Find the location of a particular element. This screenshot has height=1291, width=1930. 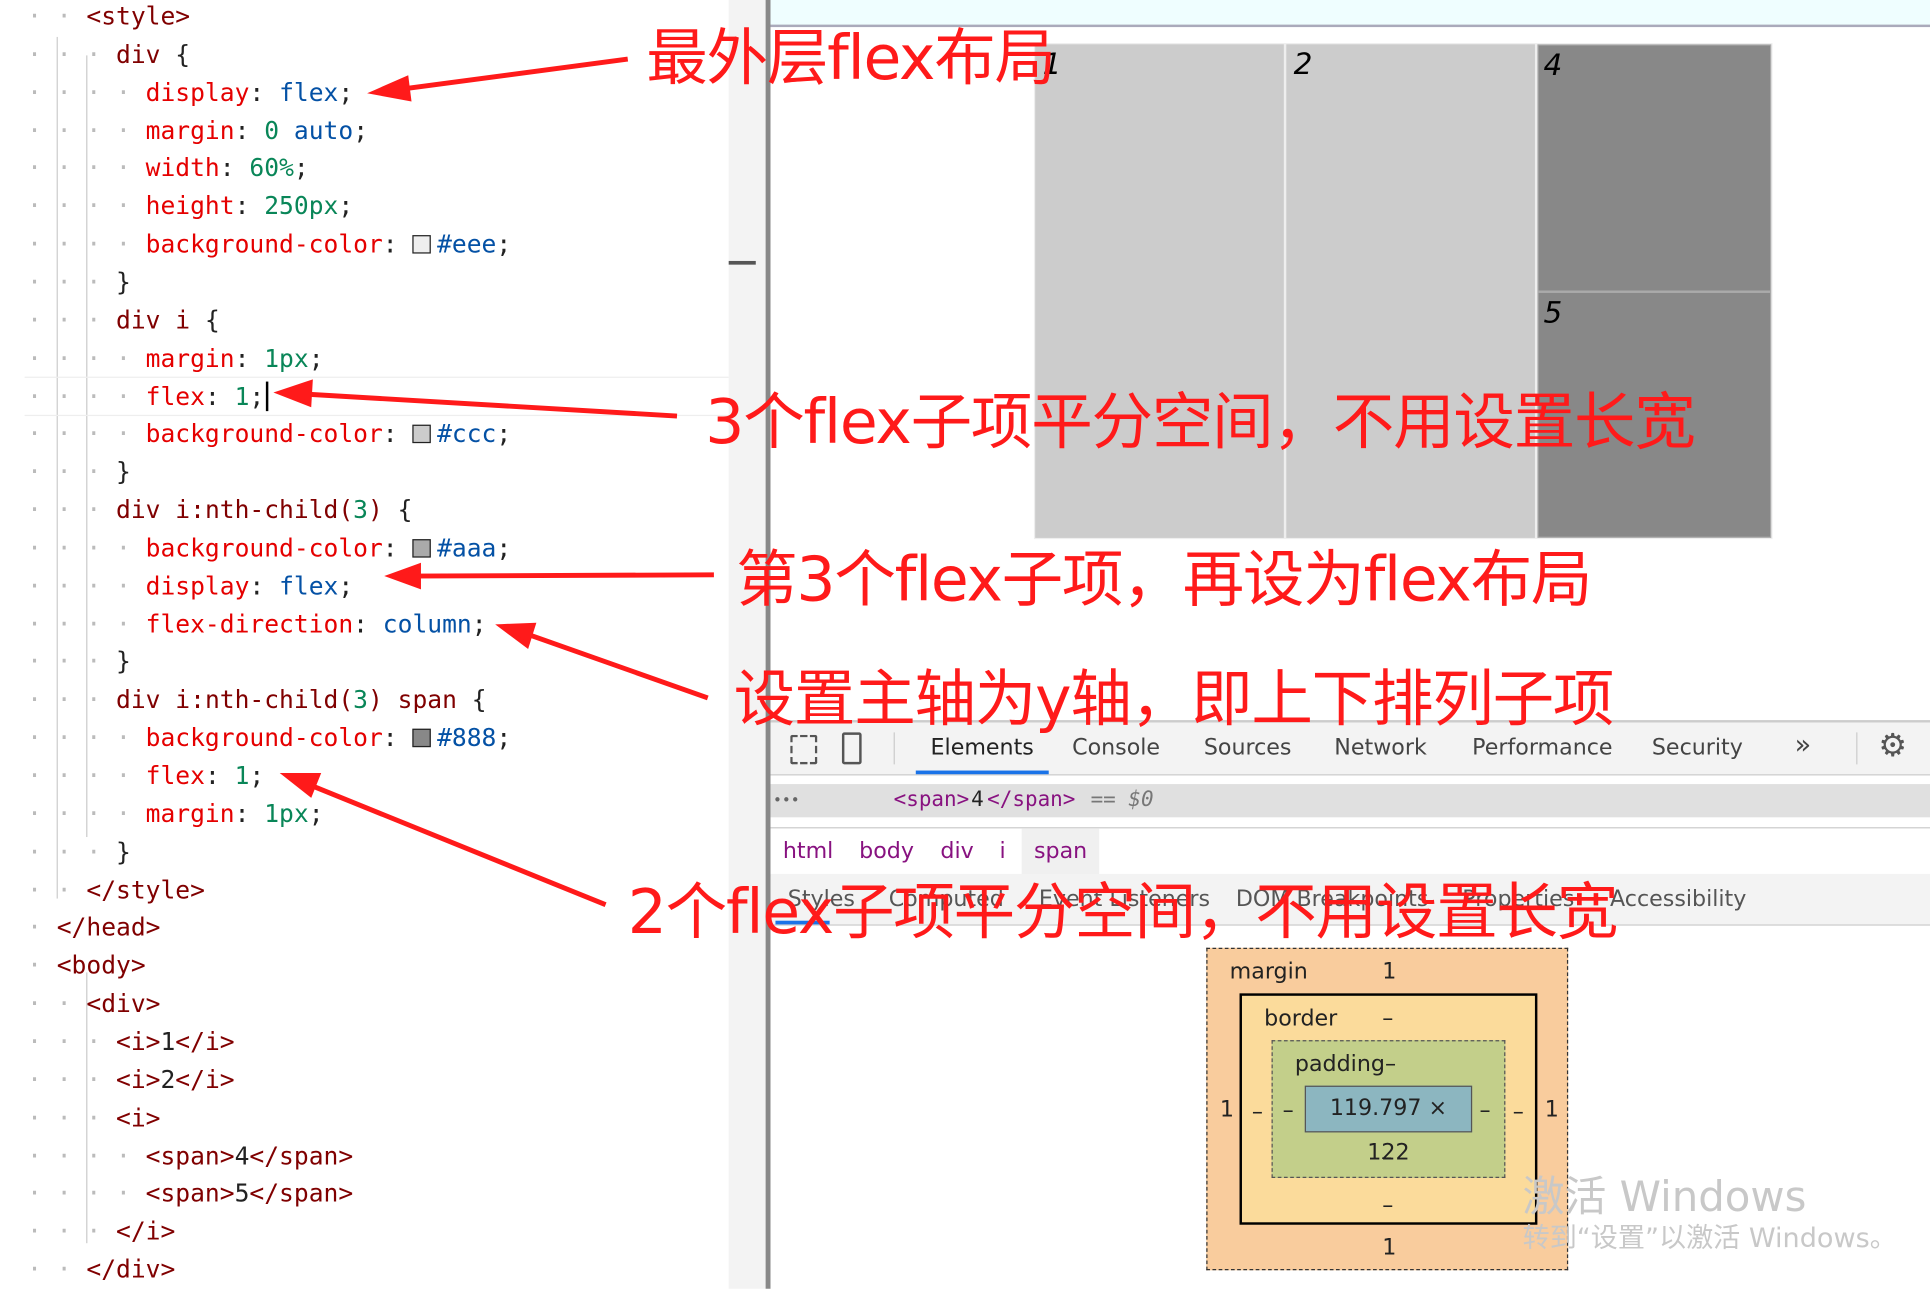

arrow-5-head is located at coordinates (300, 785).